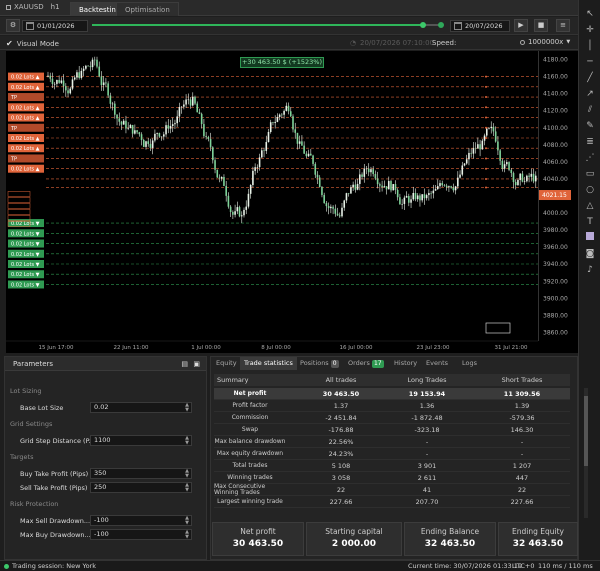 Image resolution: width=600 pixels, height=571 pixels. I want to click on vertical-line-icon: │, so click(590, 46).